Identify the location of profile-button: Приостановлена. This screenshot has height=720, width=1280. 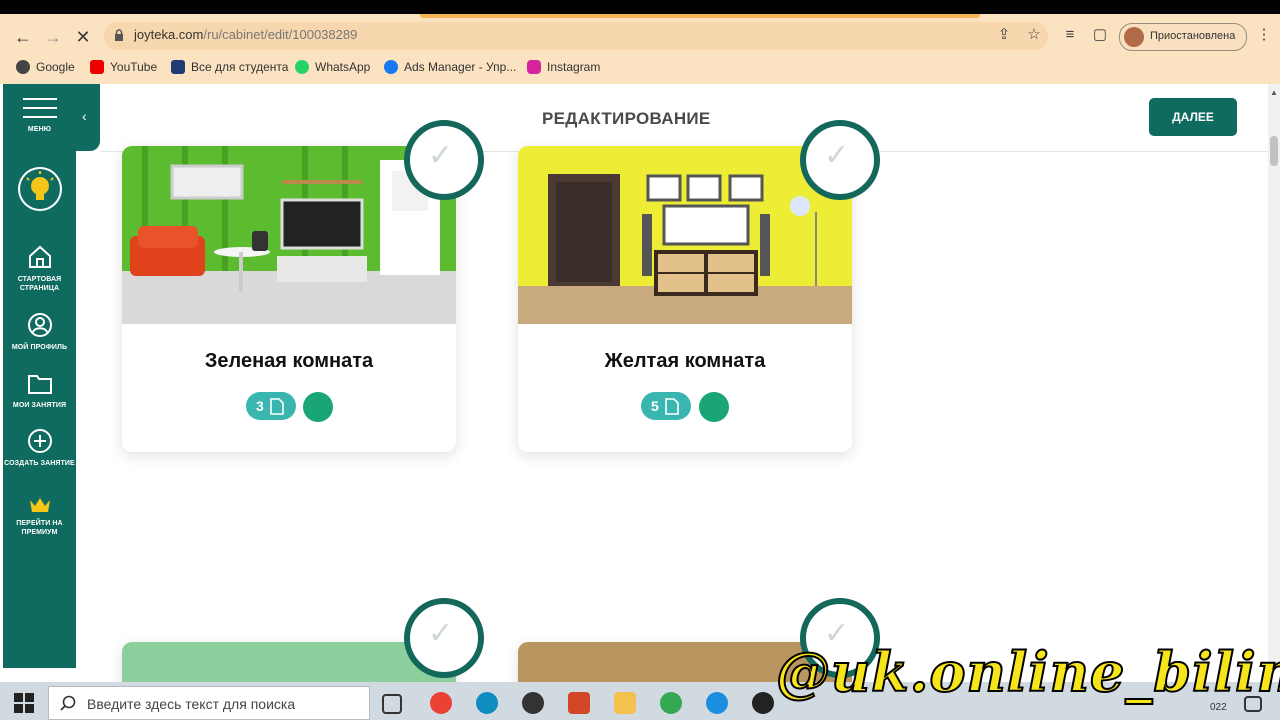
(1183, 37).